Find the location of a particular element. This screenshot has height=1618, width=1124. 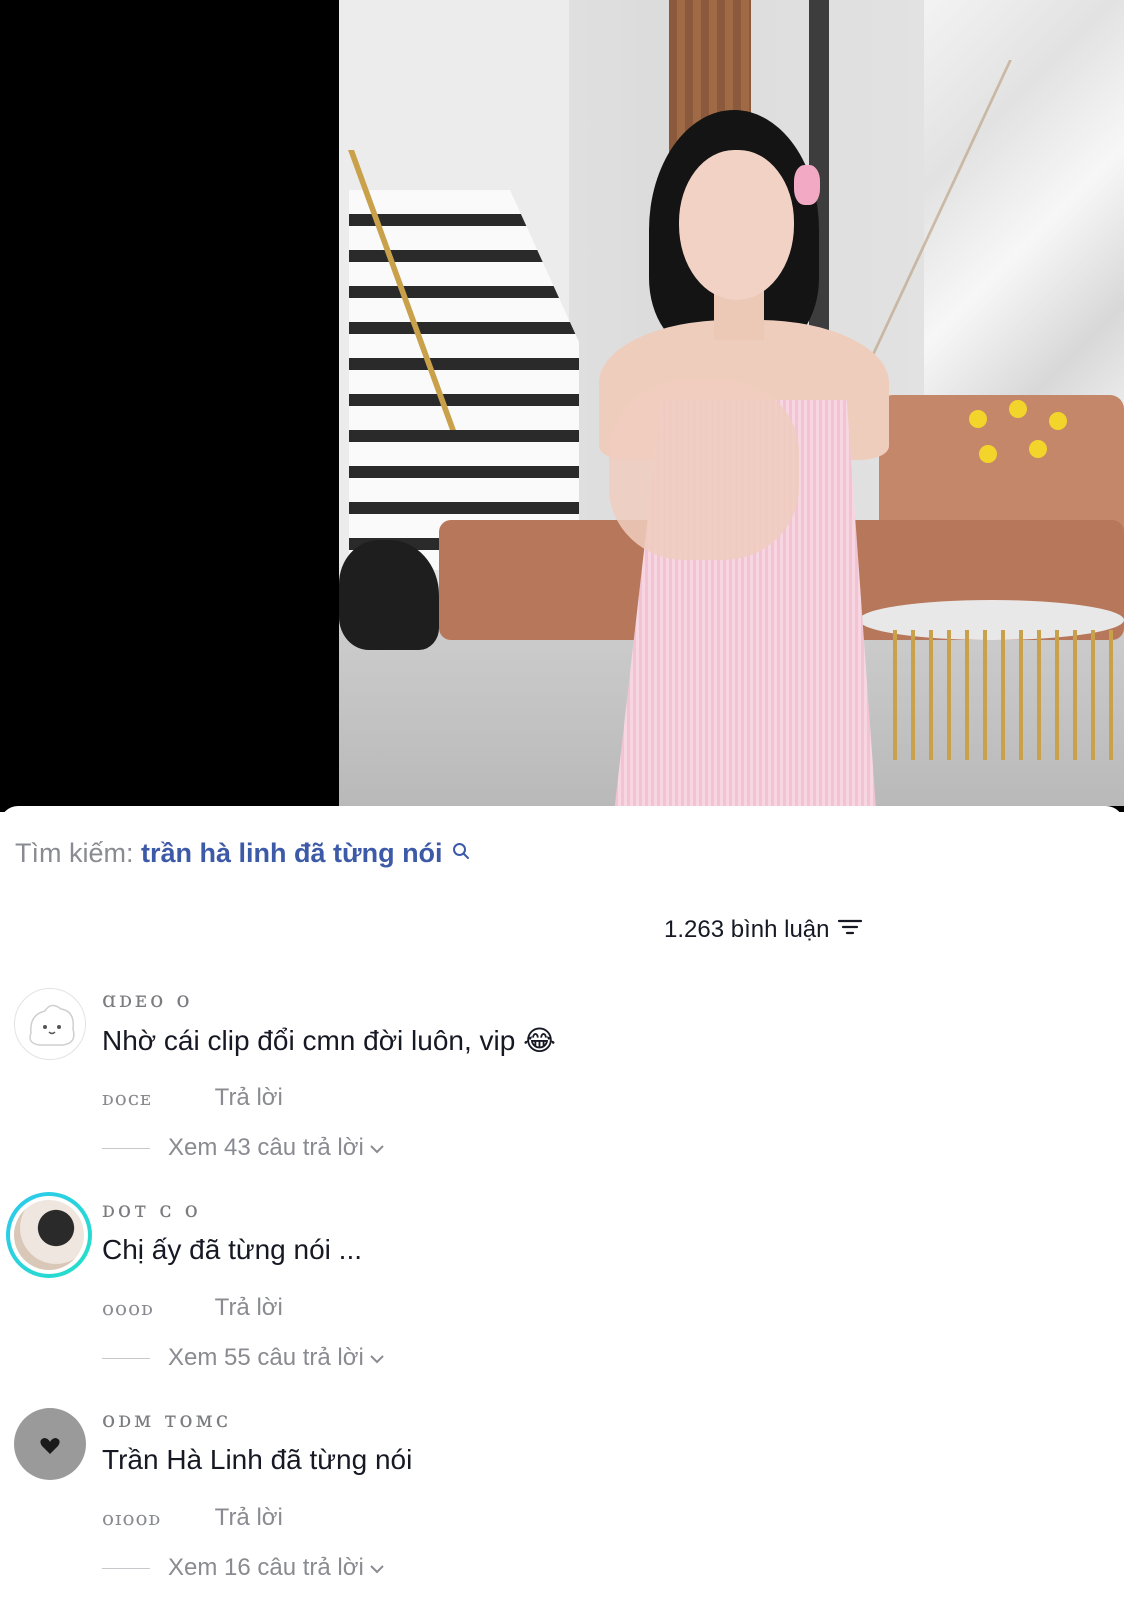

view-replies-button: Xem 16 câu trả lời is located at coordinates (244, 1568).